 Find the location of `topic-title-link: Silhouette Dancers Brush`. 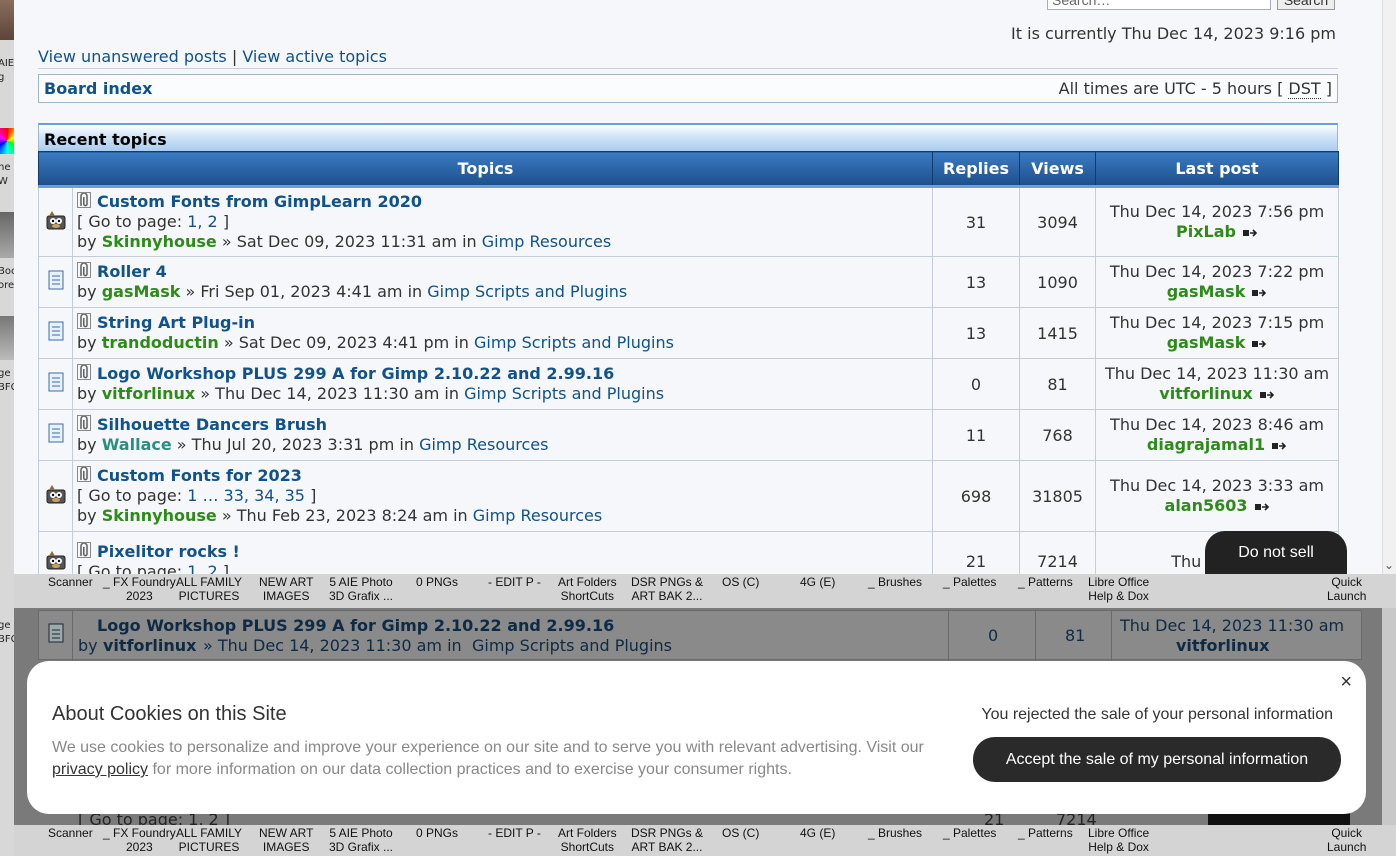

topic-title-link: Silhouette Dancers Brush is located at coordinates (212, 424).